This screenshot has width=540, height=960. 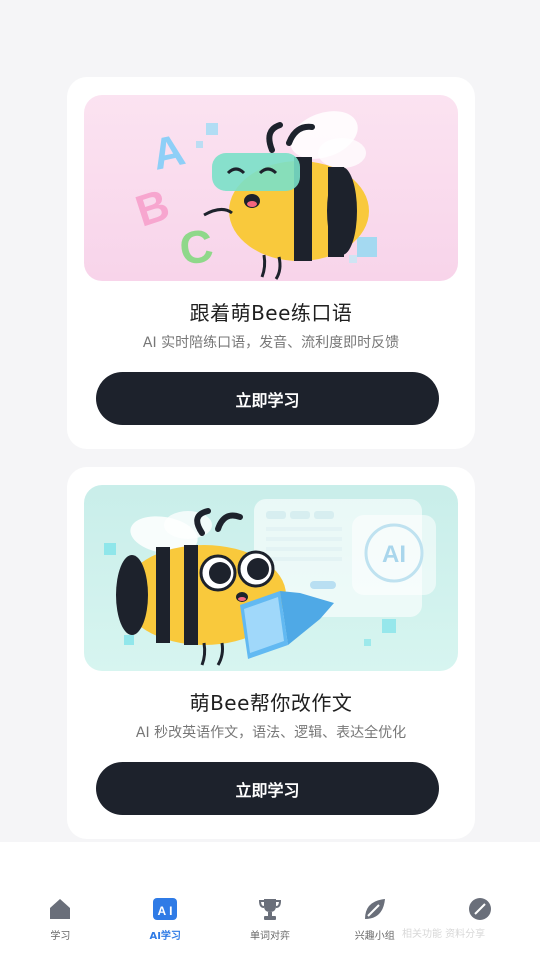 I want to click on speaking-banner-illustration: A B C, so click(x=271, y=188).